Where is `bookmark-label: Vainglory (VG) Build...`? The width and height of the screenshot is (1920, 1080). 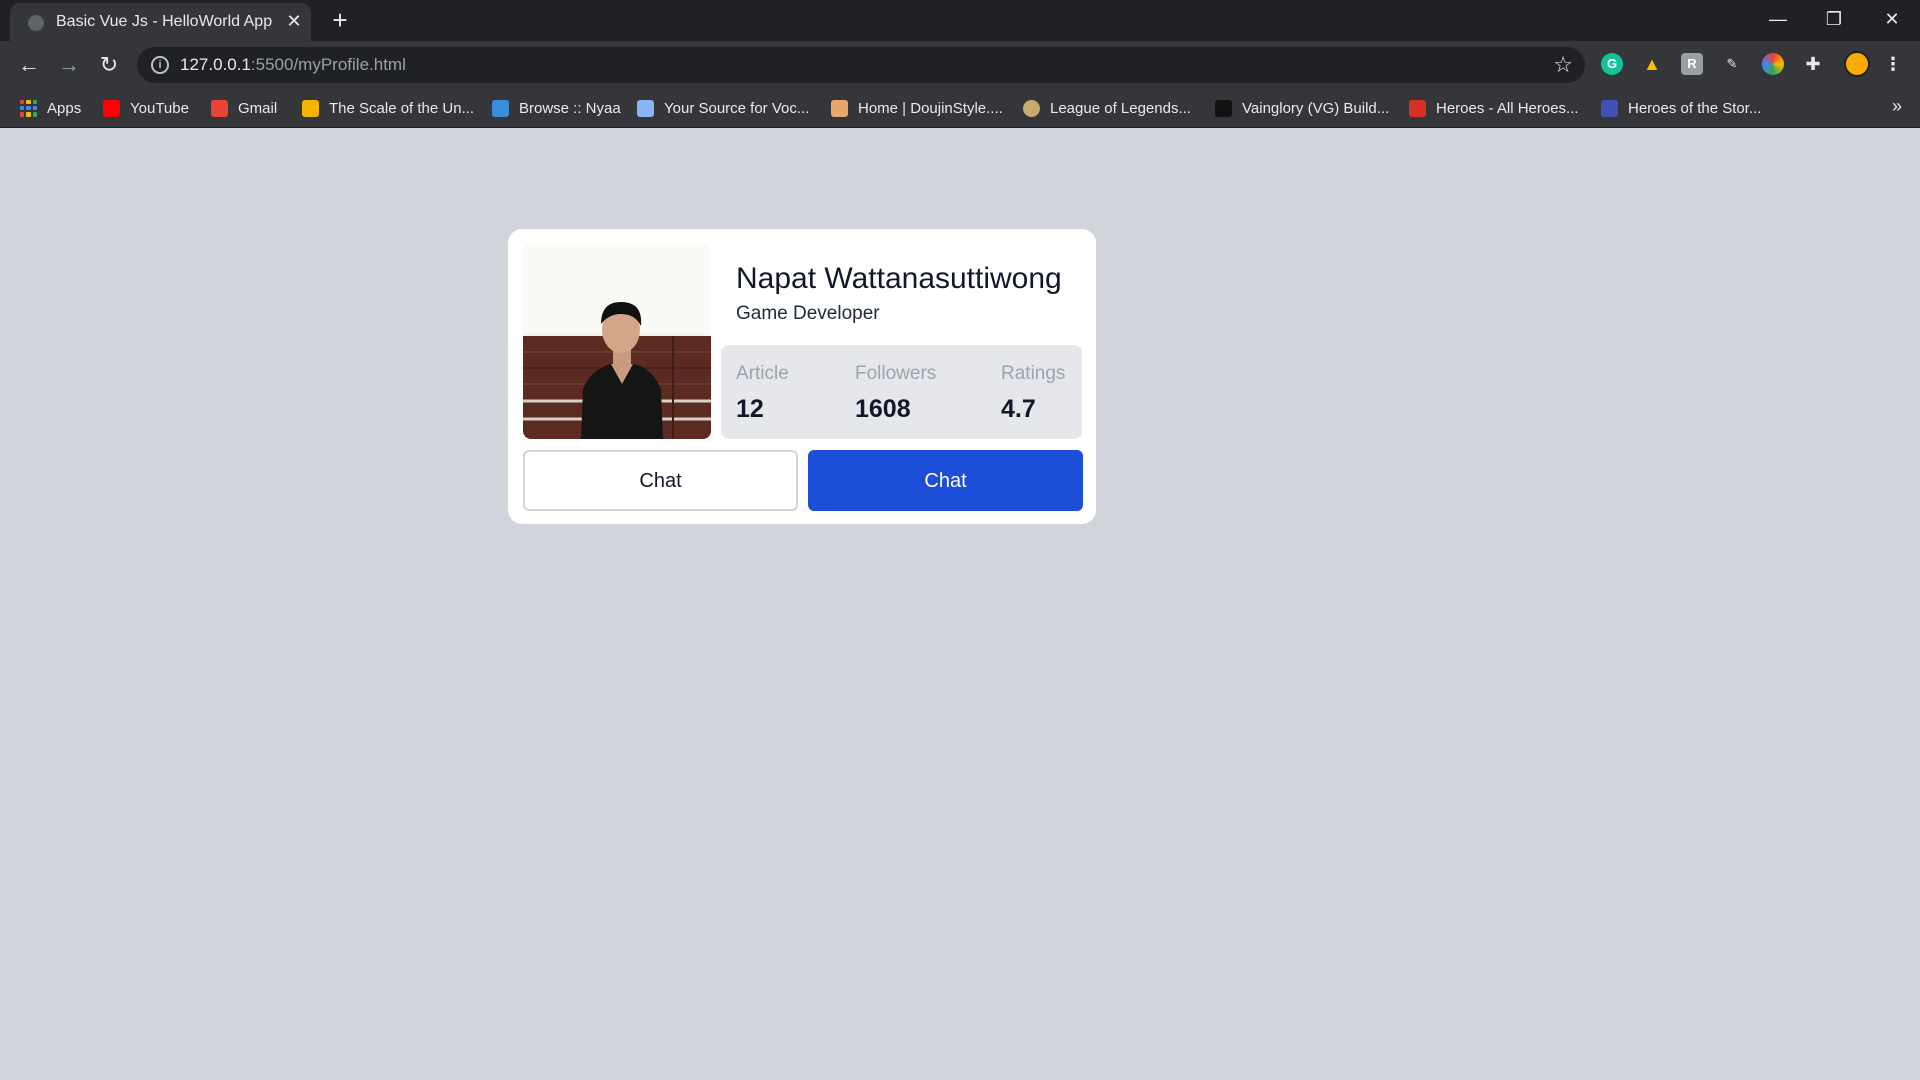 bookmark-label: Vainglory (VG) Build... is located at coordinates (1316, 108).